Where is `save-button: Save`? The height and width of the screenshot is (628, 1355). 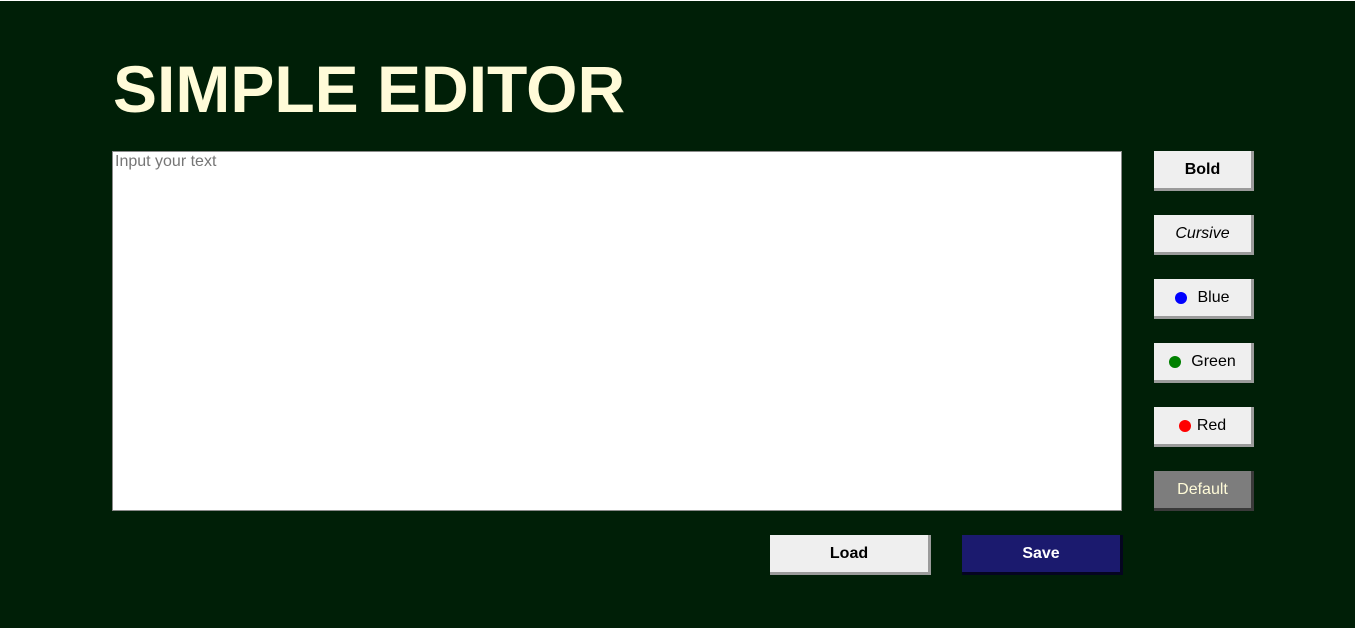
save-button: Save is located at coordinates (1042, 555).